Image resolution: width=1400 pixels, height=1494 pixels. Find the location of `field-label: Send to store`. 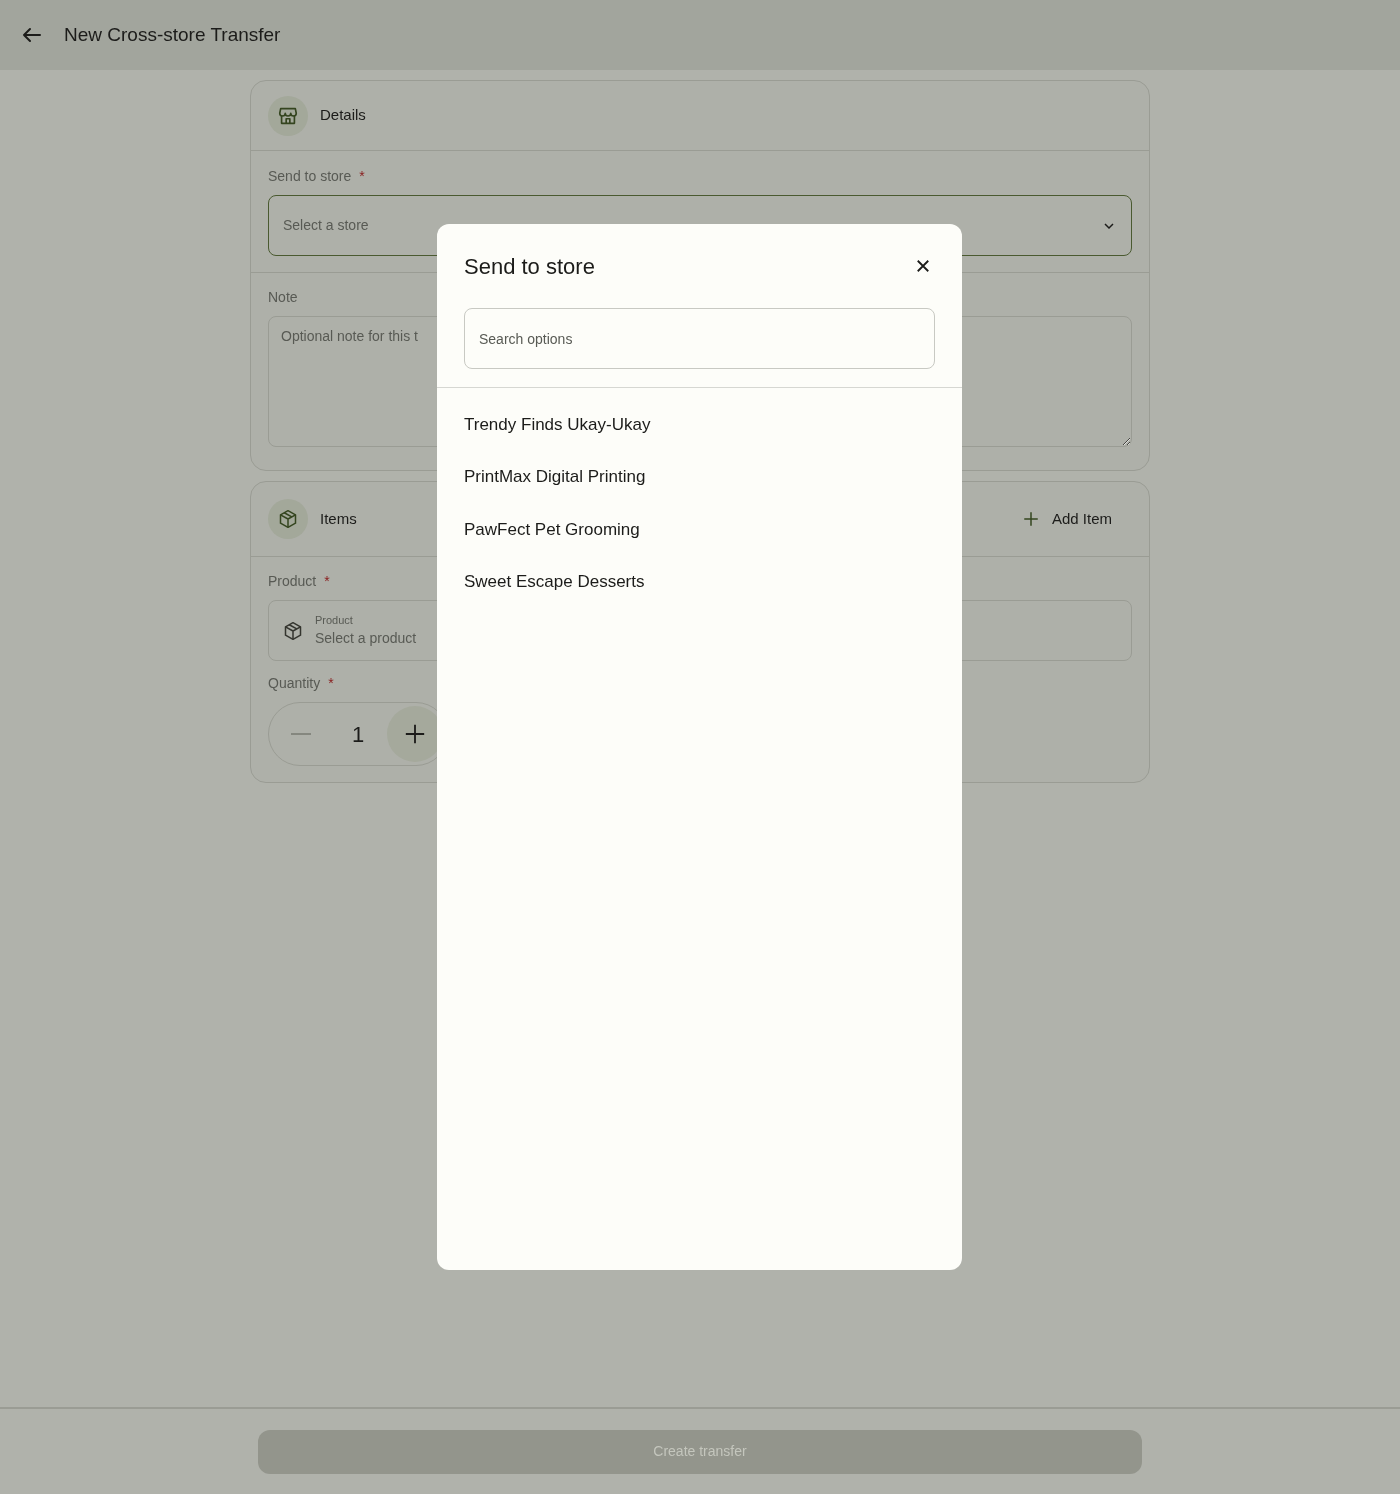

field-label: Send to store is located at coordinates (310, 176).